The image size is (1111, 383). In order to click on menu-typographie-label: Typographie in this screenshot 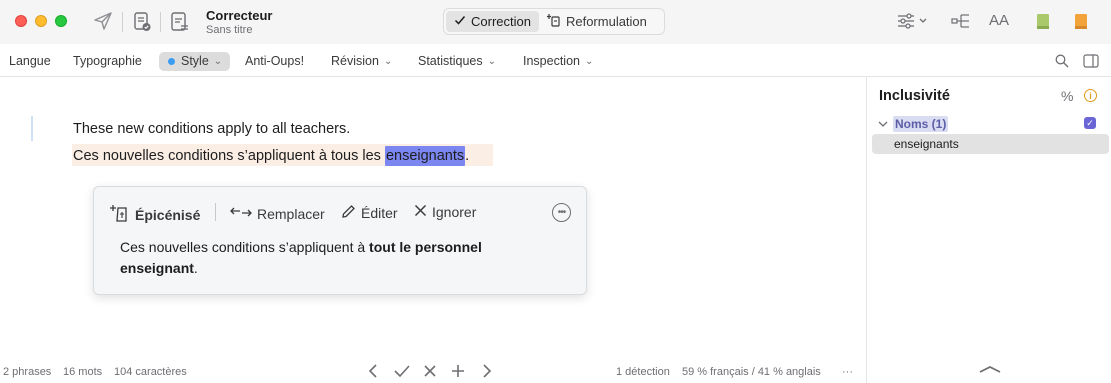, I will do `click(107, 61)`.